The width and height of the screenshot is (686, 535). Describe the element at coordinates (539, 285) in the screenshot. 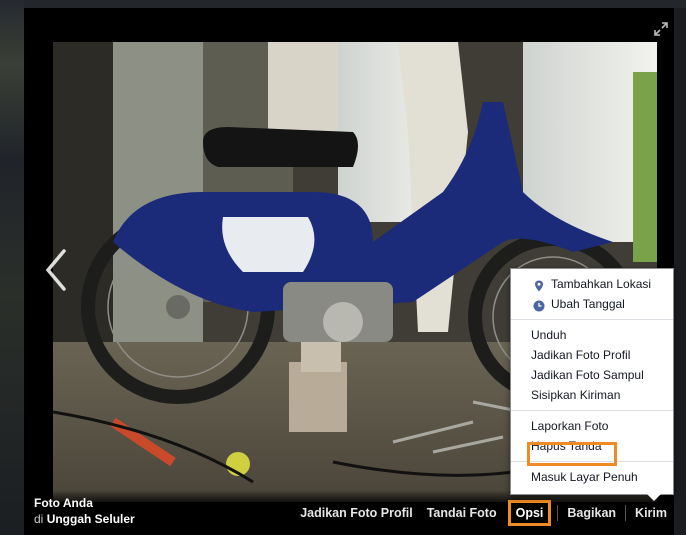

I see `map-pin-icon` at that location.